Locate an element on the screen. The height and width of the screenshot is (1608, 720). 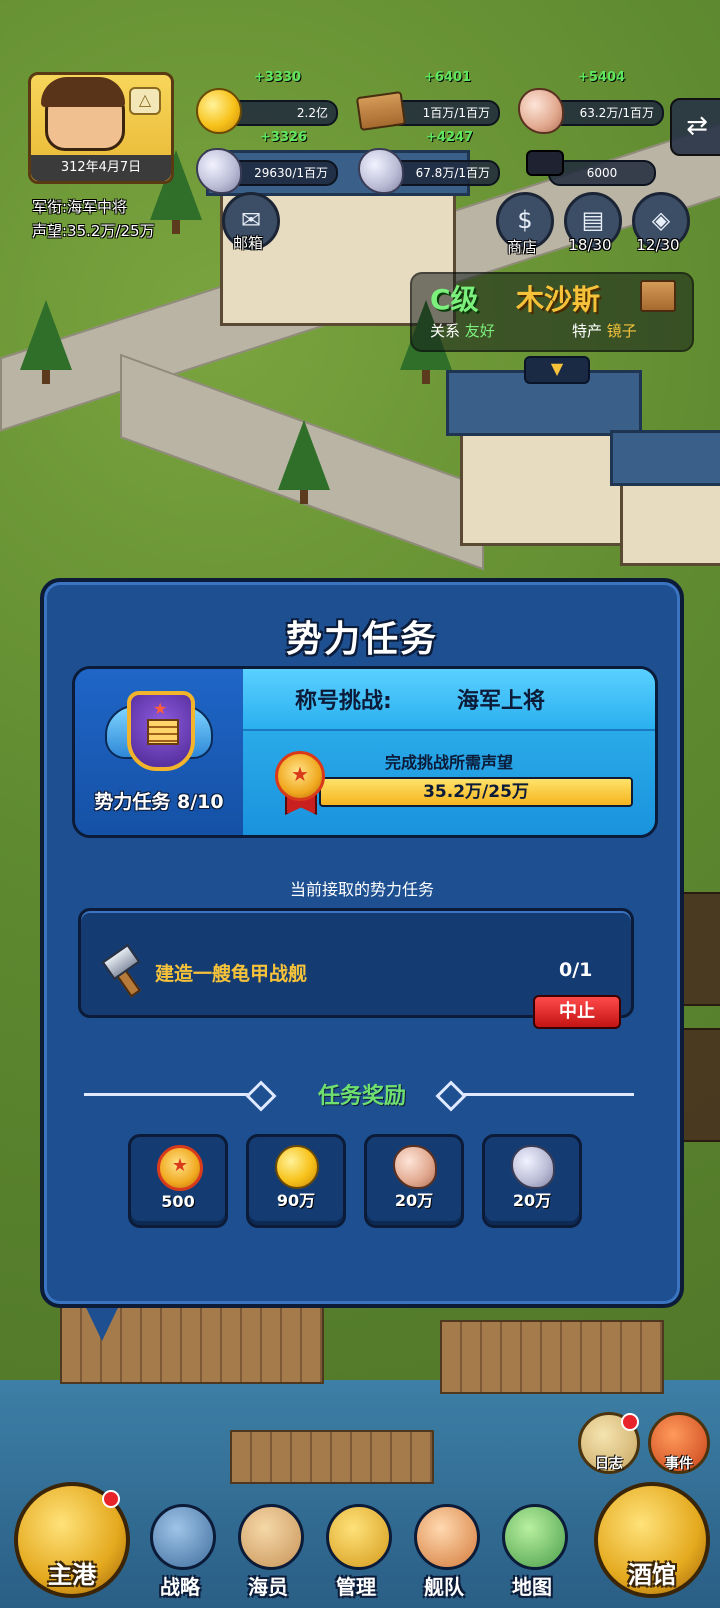
nav-map-label: 地图 is located at coordinates (532, 1587).